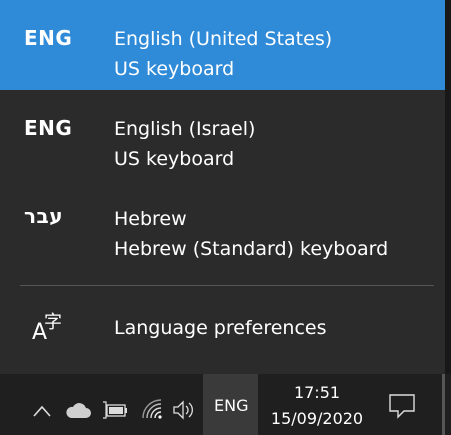 This screenshot has height=435, width=451. Describe the element at coordinates (448, 187) in the screenshot. I see `flyout-edge` at that location.